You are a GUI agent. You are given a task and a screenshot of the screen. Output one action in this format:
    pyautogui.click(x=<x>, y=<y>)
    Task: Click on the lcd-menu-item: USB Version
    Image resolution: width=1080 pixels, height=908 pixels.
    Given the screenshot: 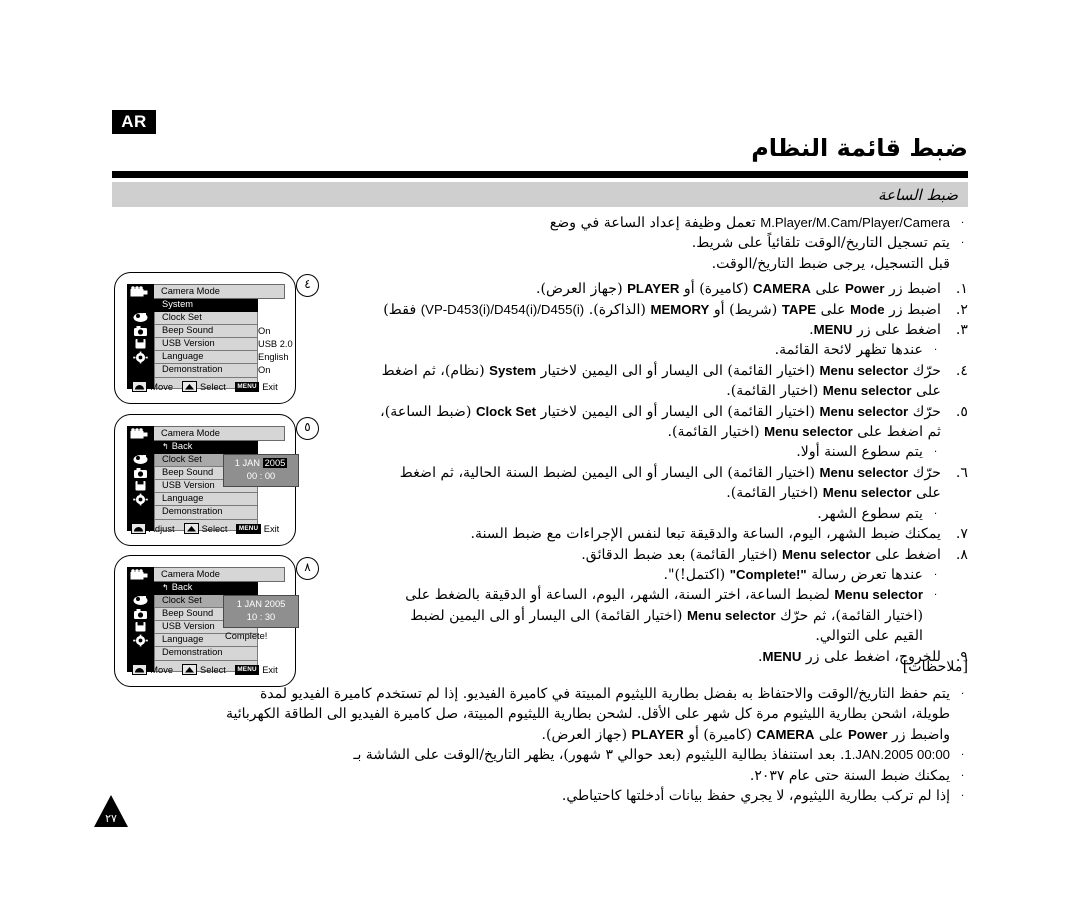 What is the action you would take?
    pyautogui.click(x=206, y=345)
    